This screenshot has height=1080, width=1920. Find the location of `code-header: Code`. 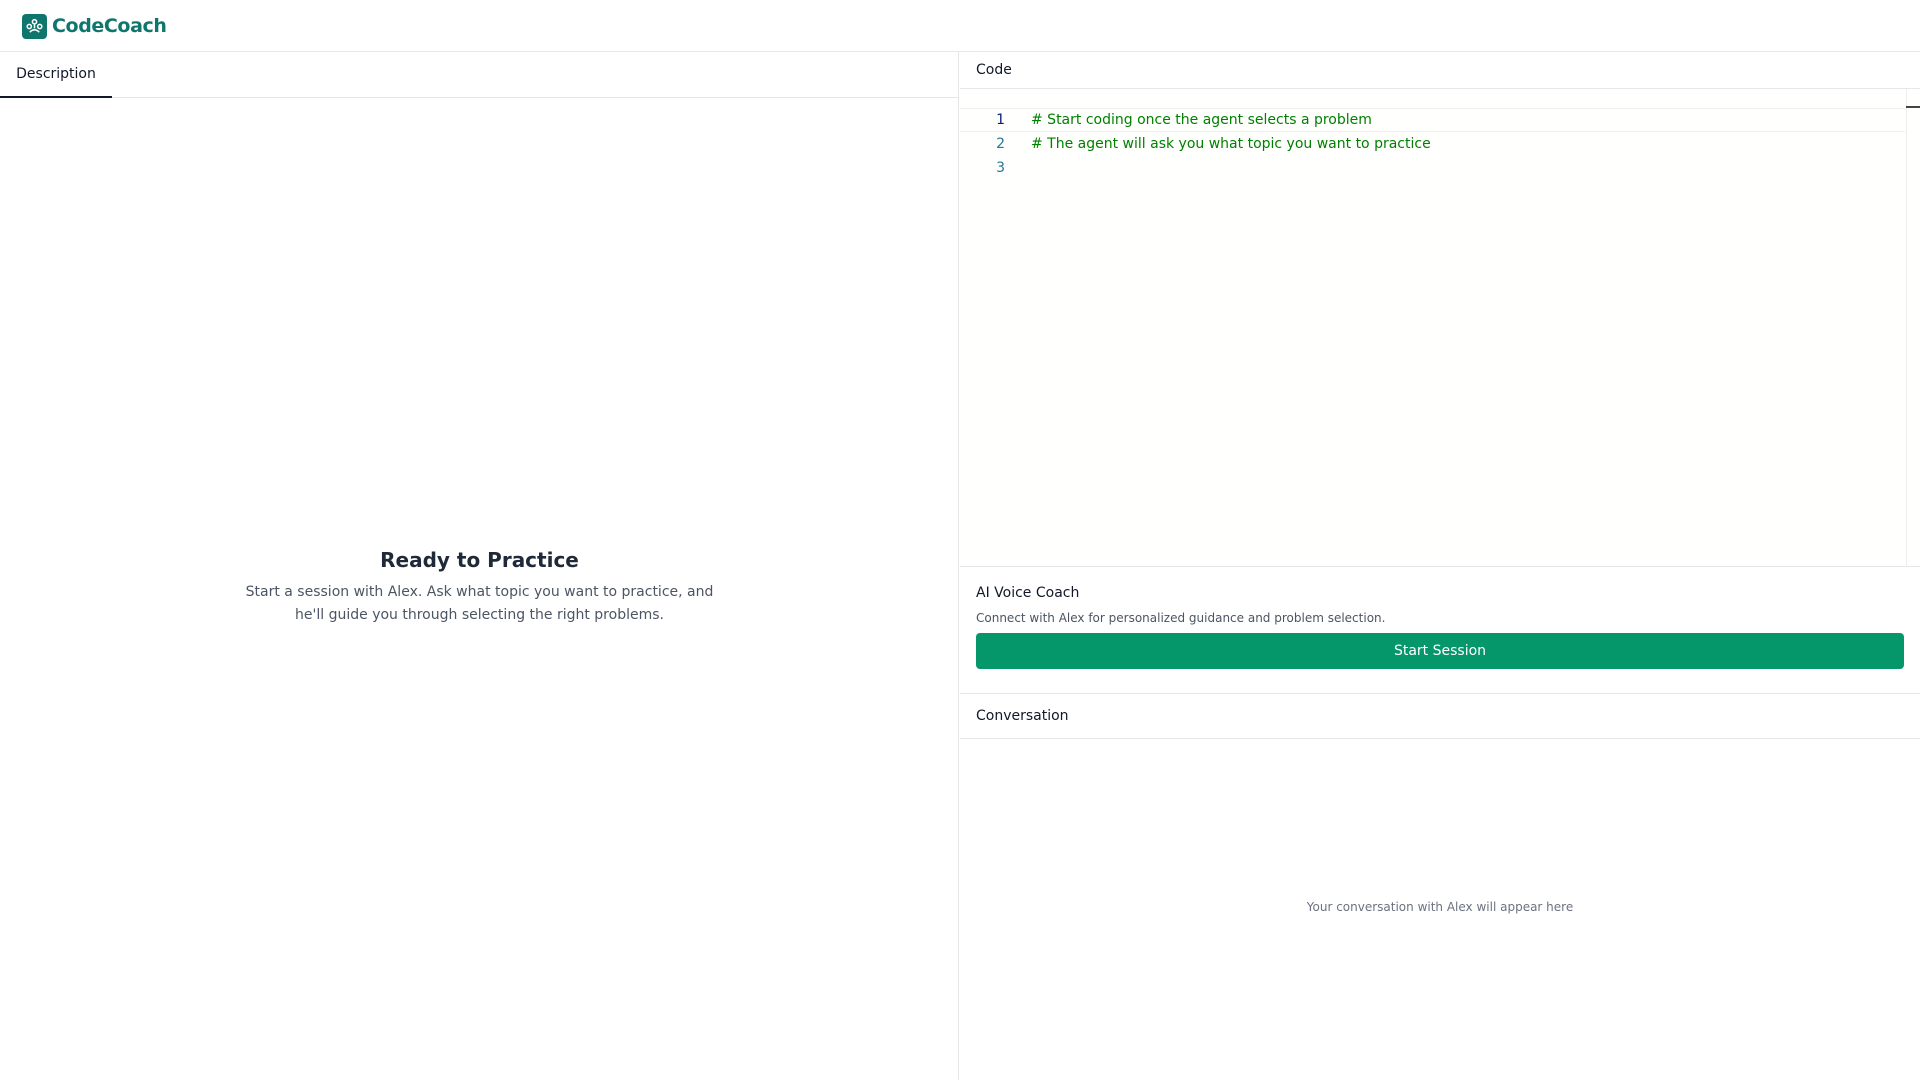

code-header: Code is located at coordinates (1440, 70).